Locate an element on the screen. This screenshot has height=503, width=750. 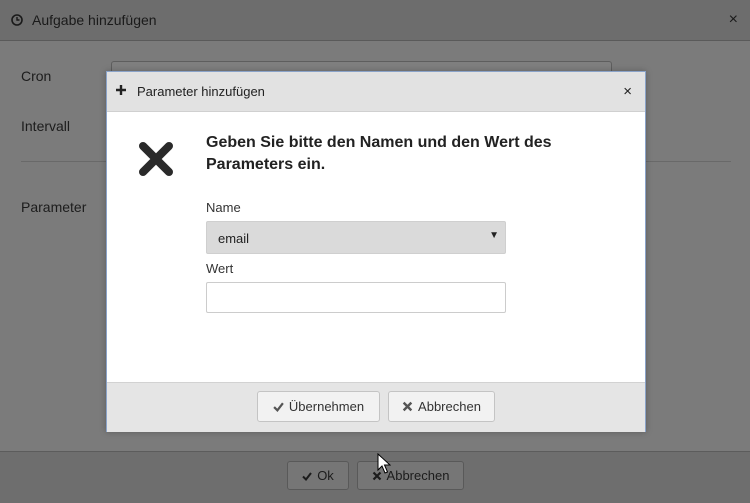
intervall-label: Intervall is located at coordinates (46, 126).